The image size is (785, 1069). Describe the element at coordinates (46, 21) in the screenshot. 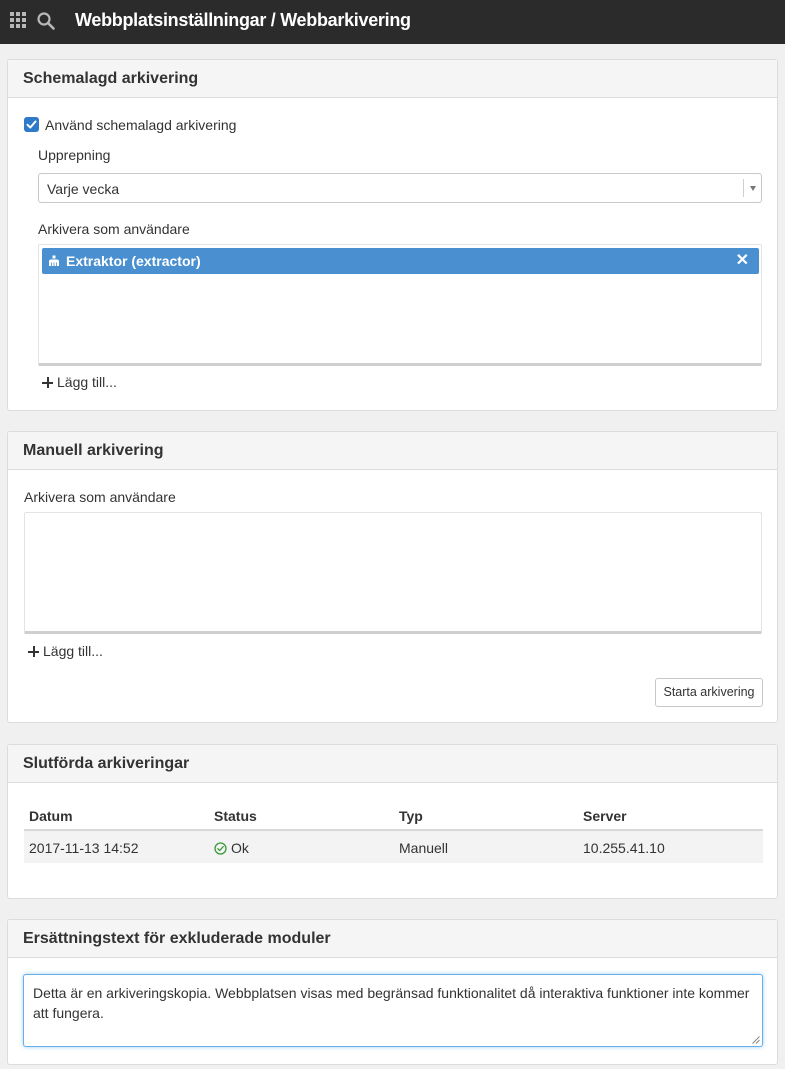

I see `search-icon` at that location.